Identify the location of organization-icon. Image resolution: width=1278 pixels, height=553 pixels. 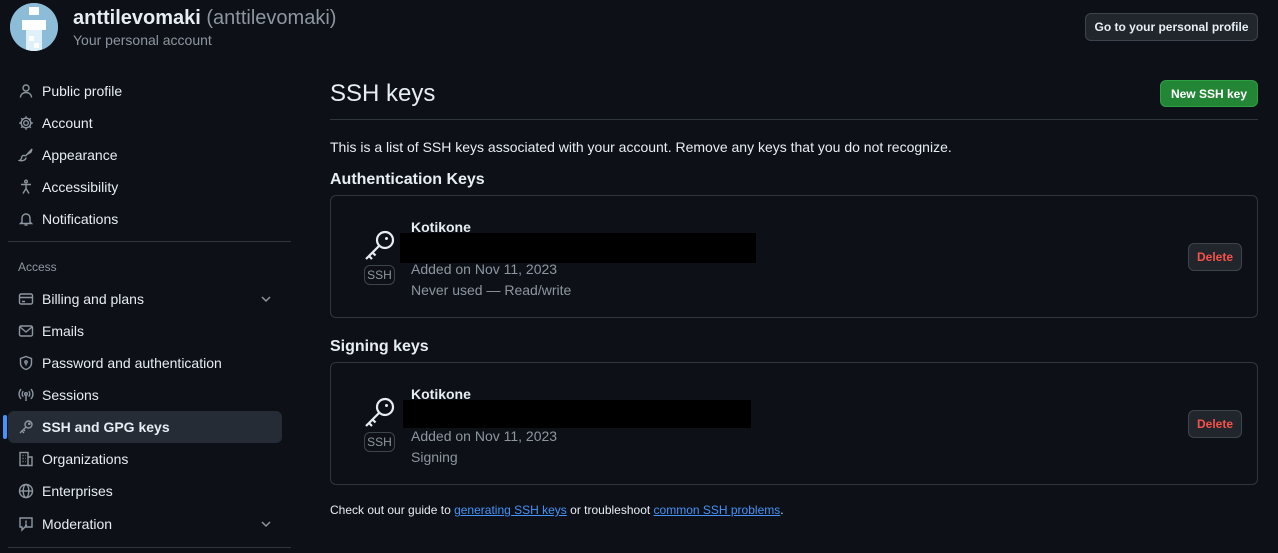
(26, 459).